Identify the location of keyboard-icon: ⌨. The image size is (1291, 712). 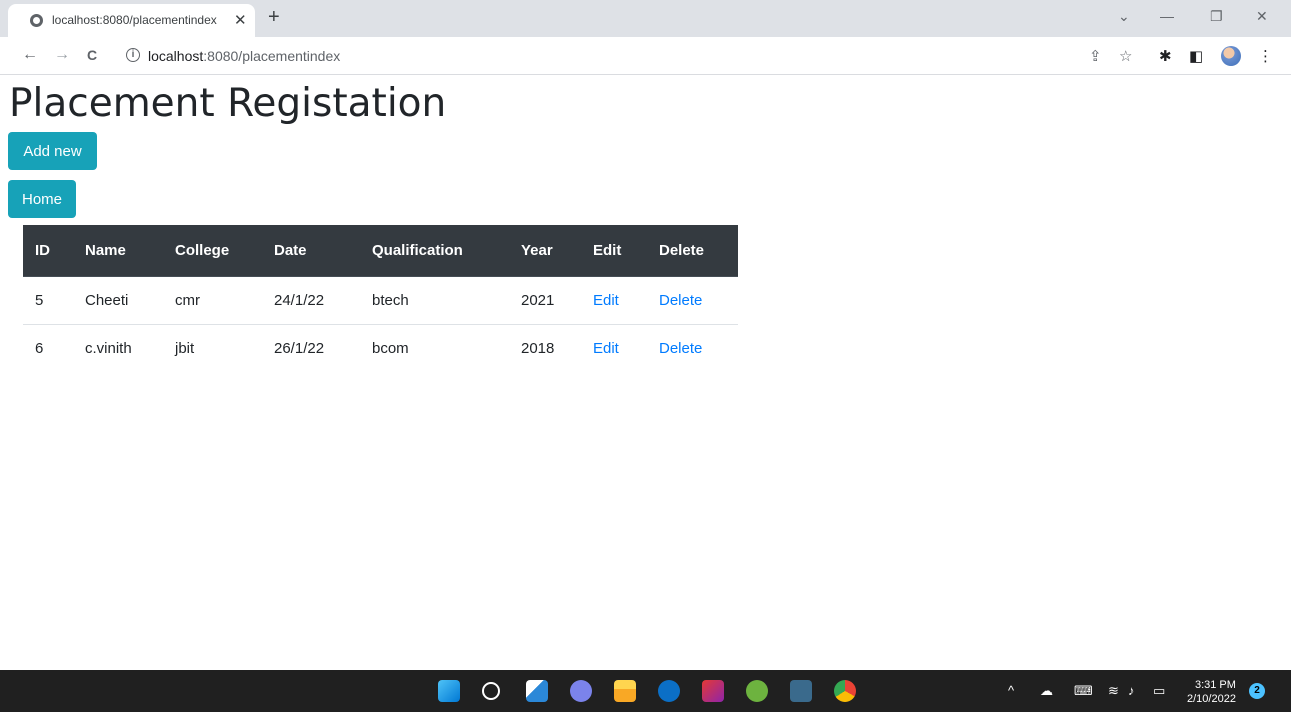
(1083, 691).